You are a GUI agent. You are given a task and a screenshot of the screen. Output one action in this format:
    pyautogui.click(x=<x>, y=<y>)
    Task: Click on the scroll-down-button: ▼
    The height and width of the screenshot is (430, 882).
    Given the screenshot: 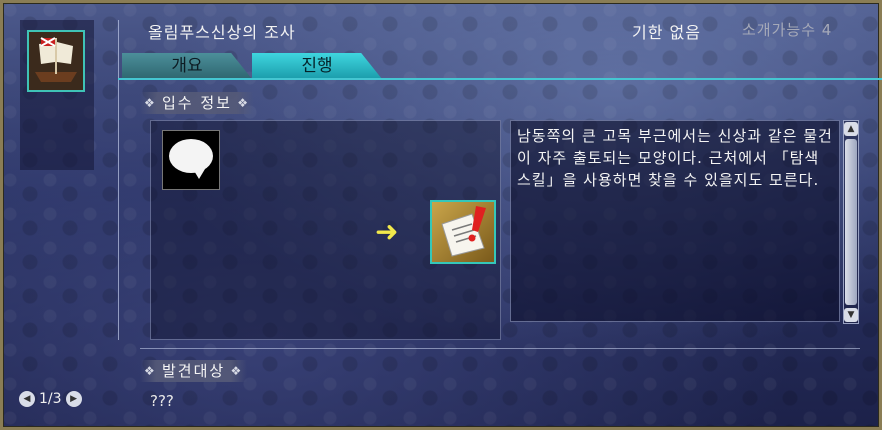 What is the action you would take?
    pyautogui.click(x=851, y=315)
    